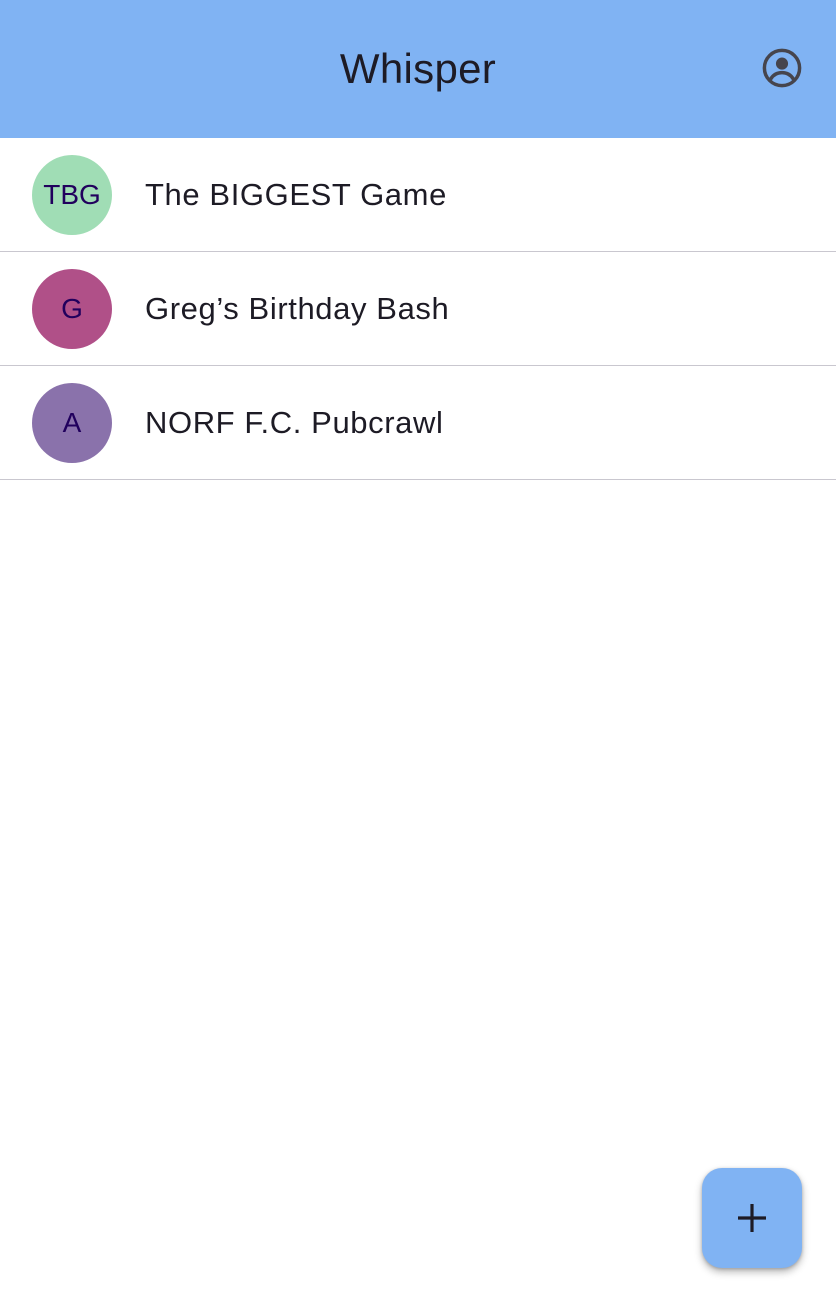  I want to click on profile-button, so click(782, 68).